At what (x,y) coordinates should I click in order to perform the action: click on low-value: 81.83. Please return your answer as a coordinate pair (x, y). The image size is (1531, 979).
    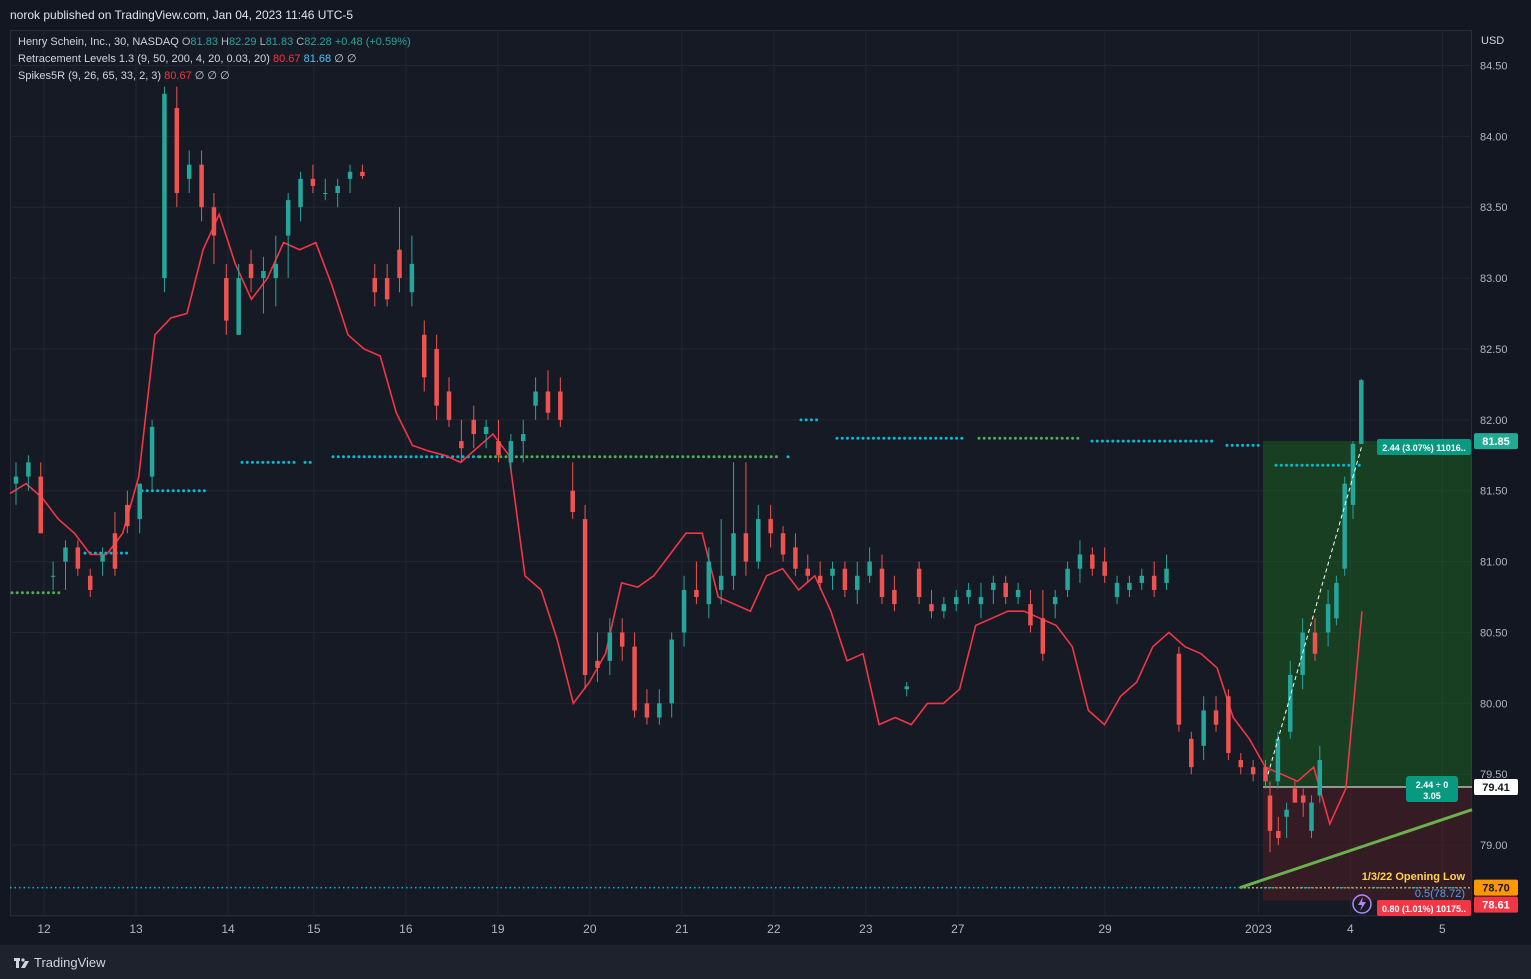
    Looking at the image, I should click on (279, 42).